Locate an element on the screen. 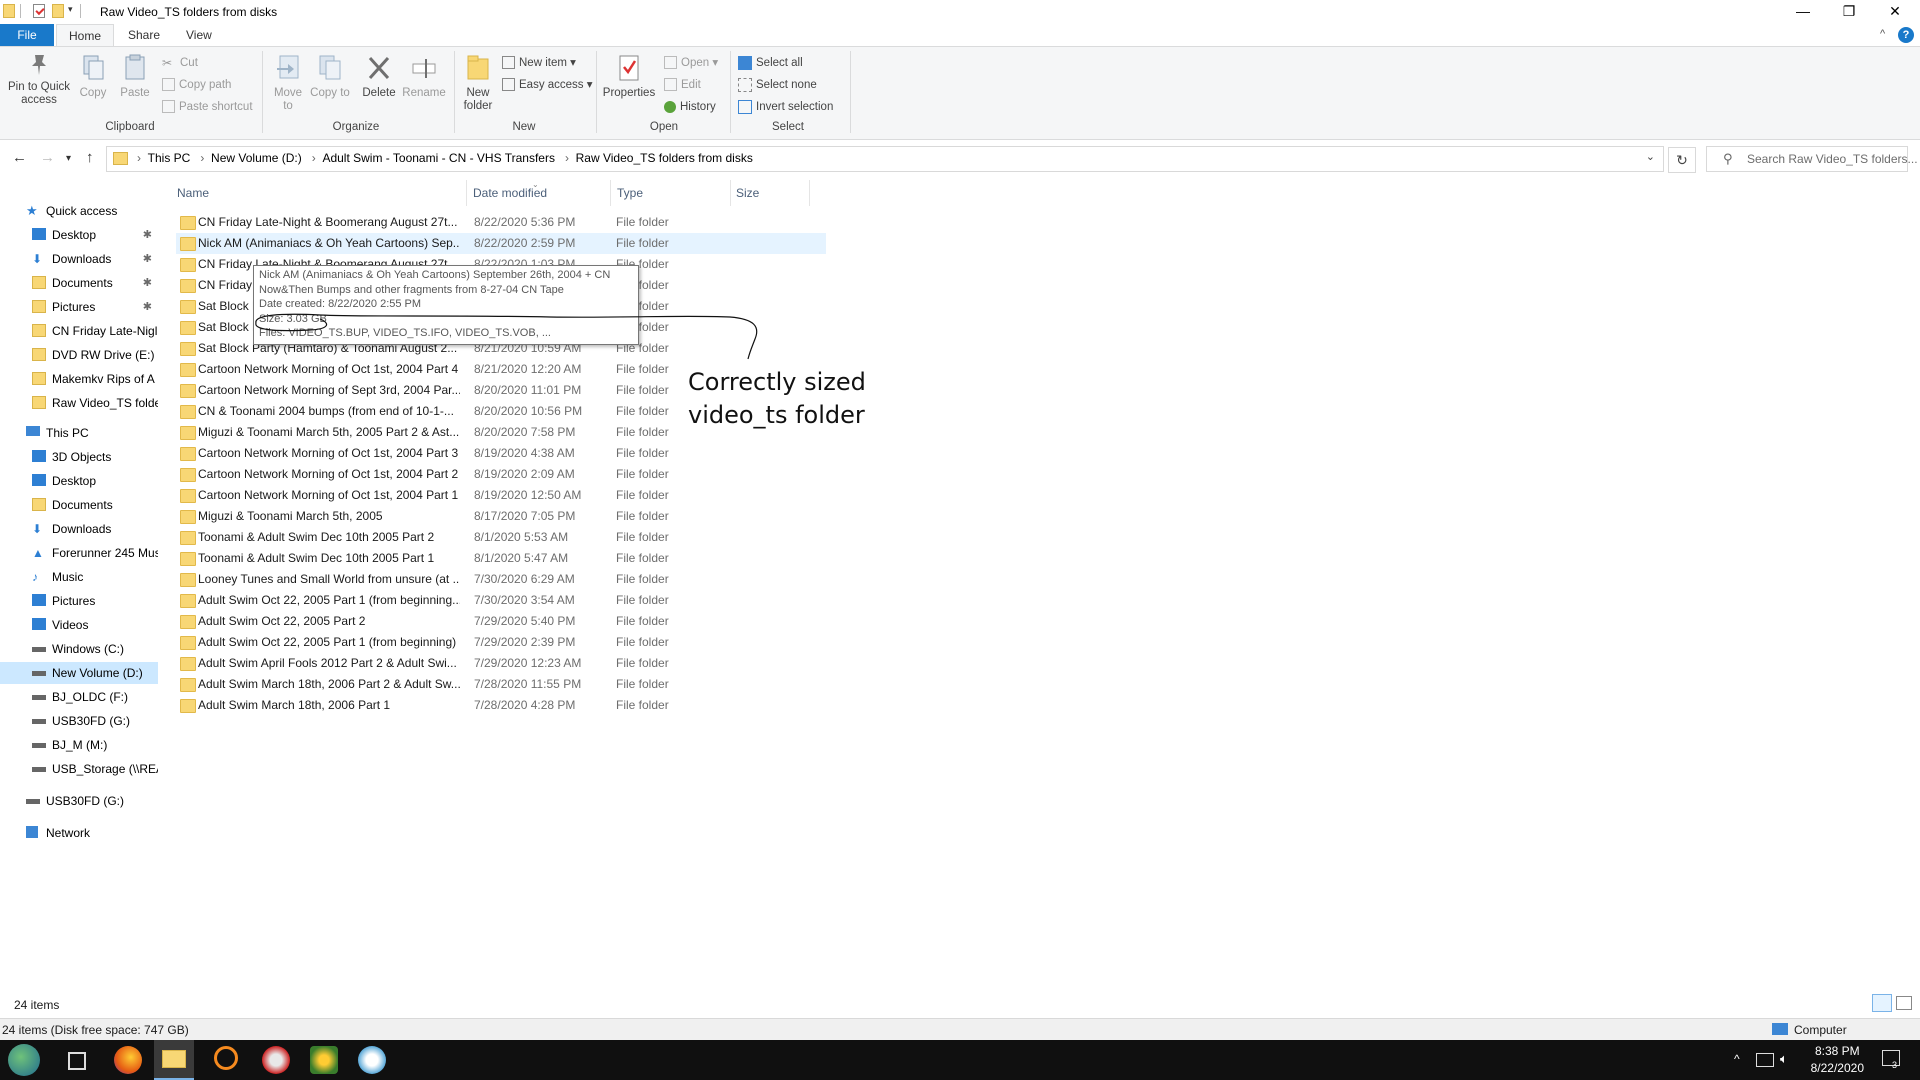 The width and height of the screenshot is (1920, 1080). nav-quick-item: Pictures ✱ is located at coordinates (79, 307).